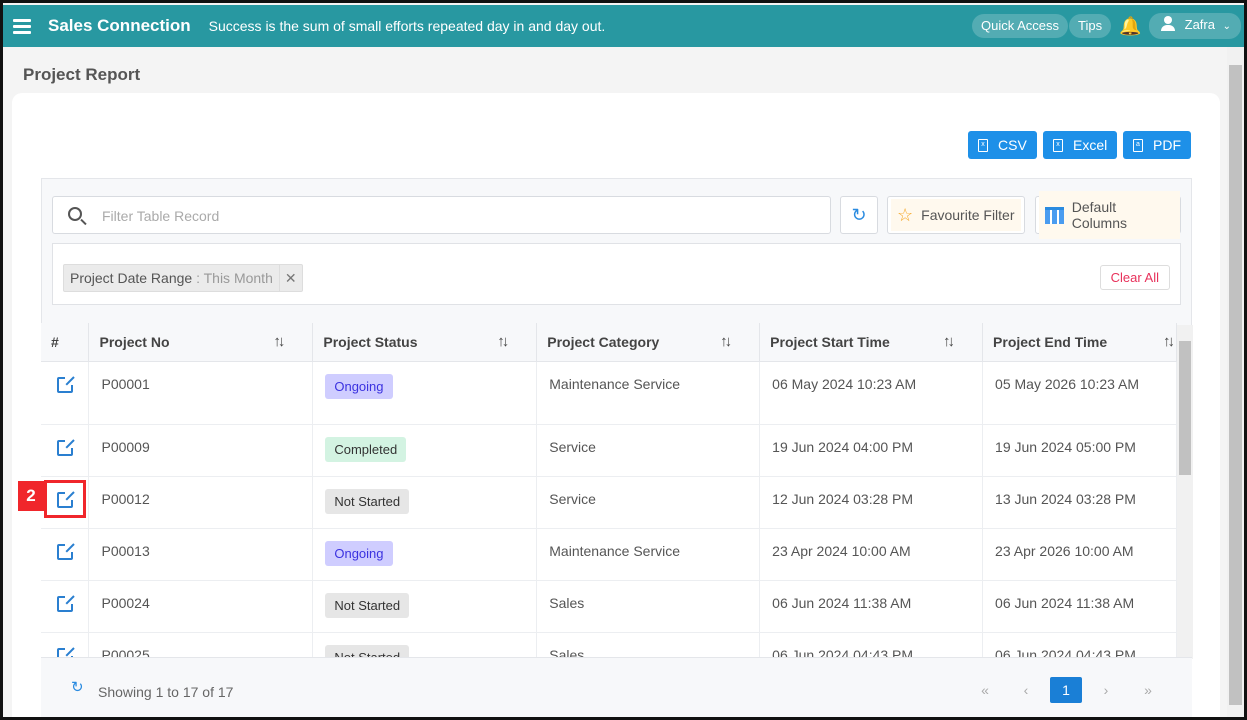 The image size is (1247, 720). What do you see at coordinates (1050, 341) in the screenshot?
I see `column-header-label: Project End Time` at bounding box center [1050, 341].